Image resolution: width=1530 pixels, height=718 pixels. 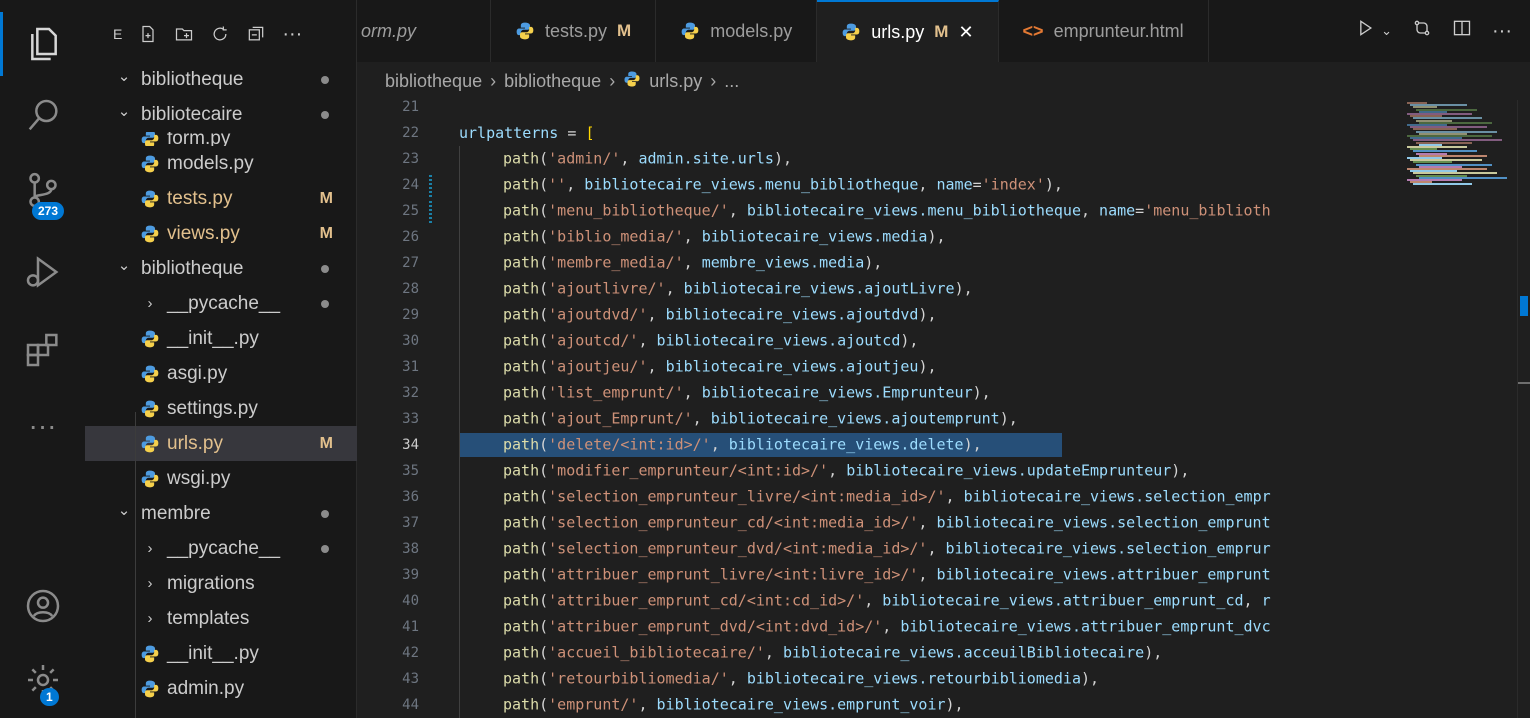 What do you see at coordinates (1365, 31) in the screenshot?
I see `run-icon` at bounding box center [1365, 31].